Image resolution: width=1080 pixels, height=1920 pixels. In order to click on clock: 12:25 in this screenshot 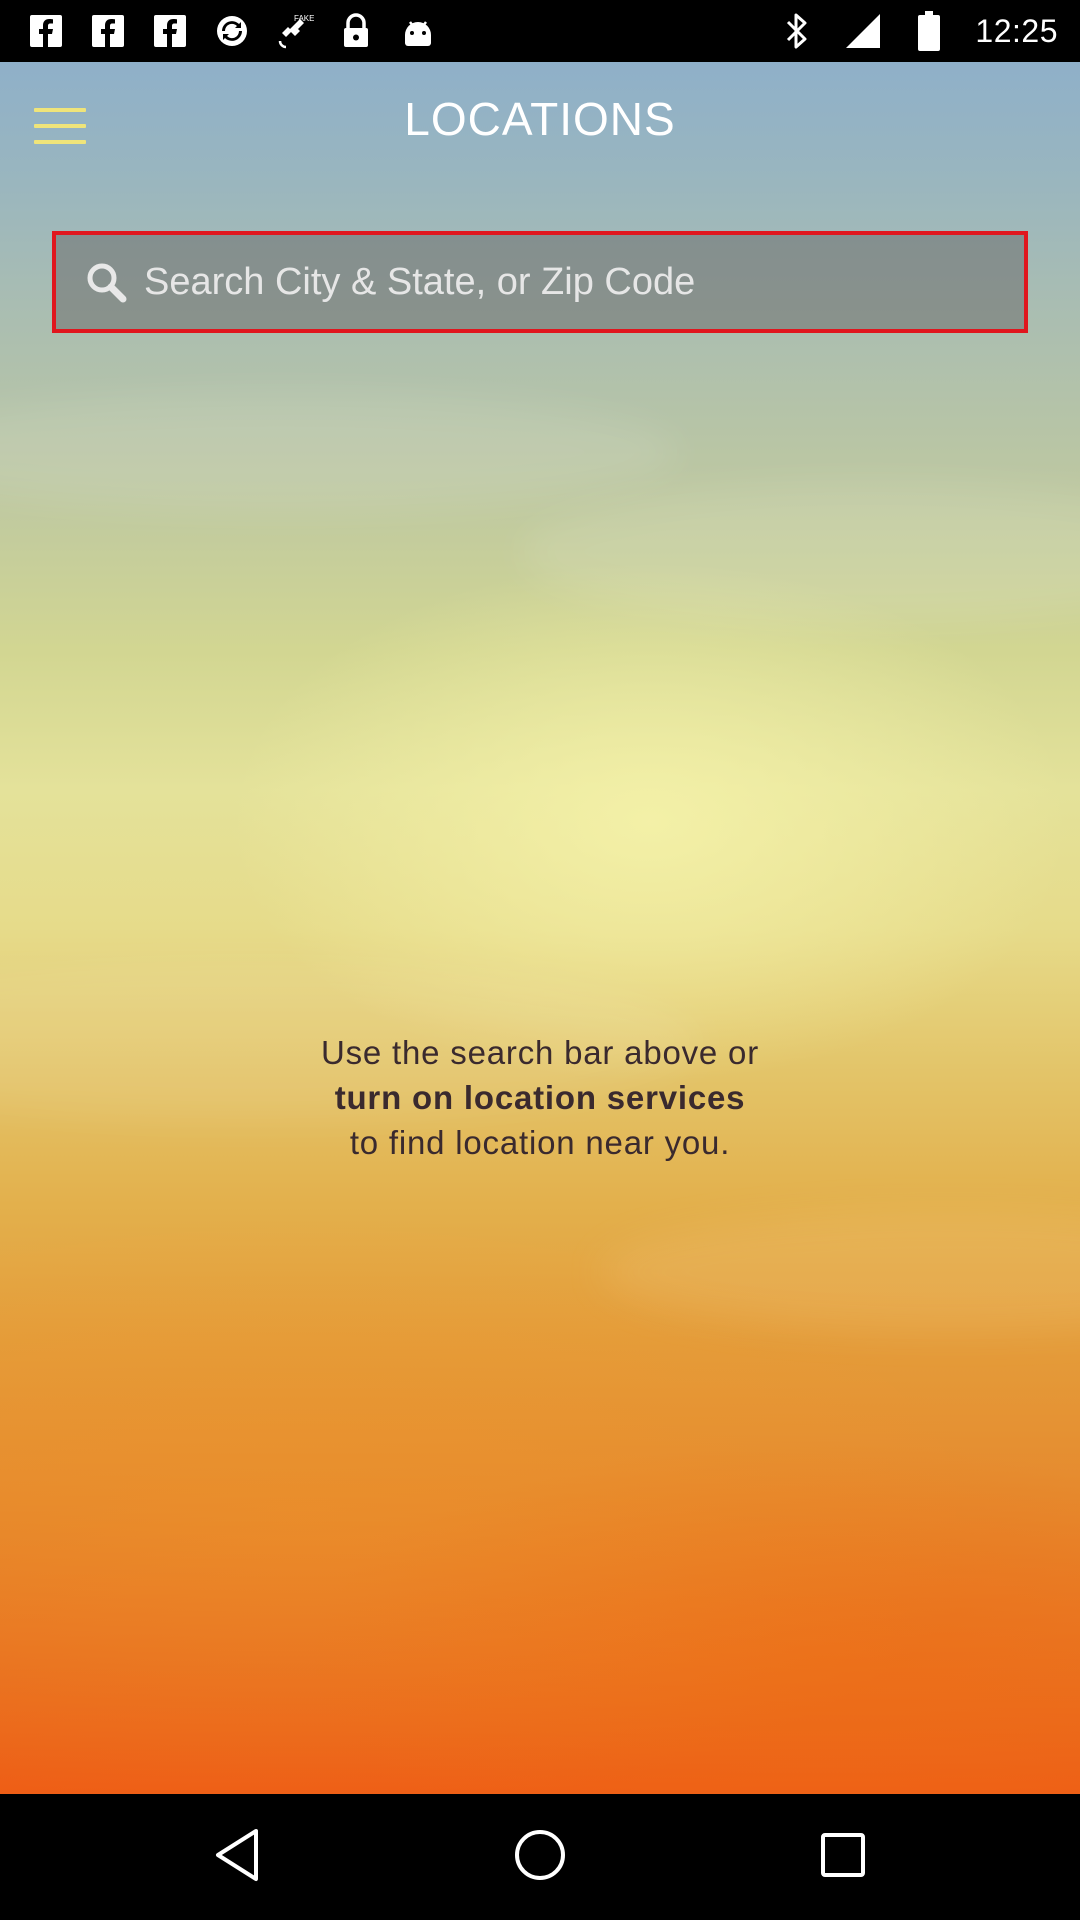, I will do `click(1016, 30)`.